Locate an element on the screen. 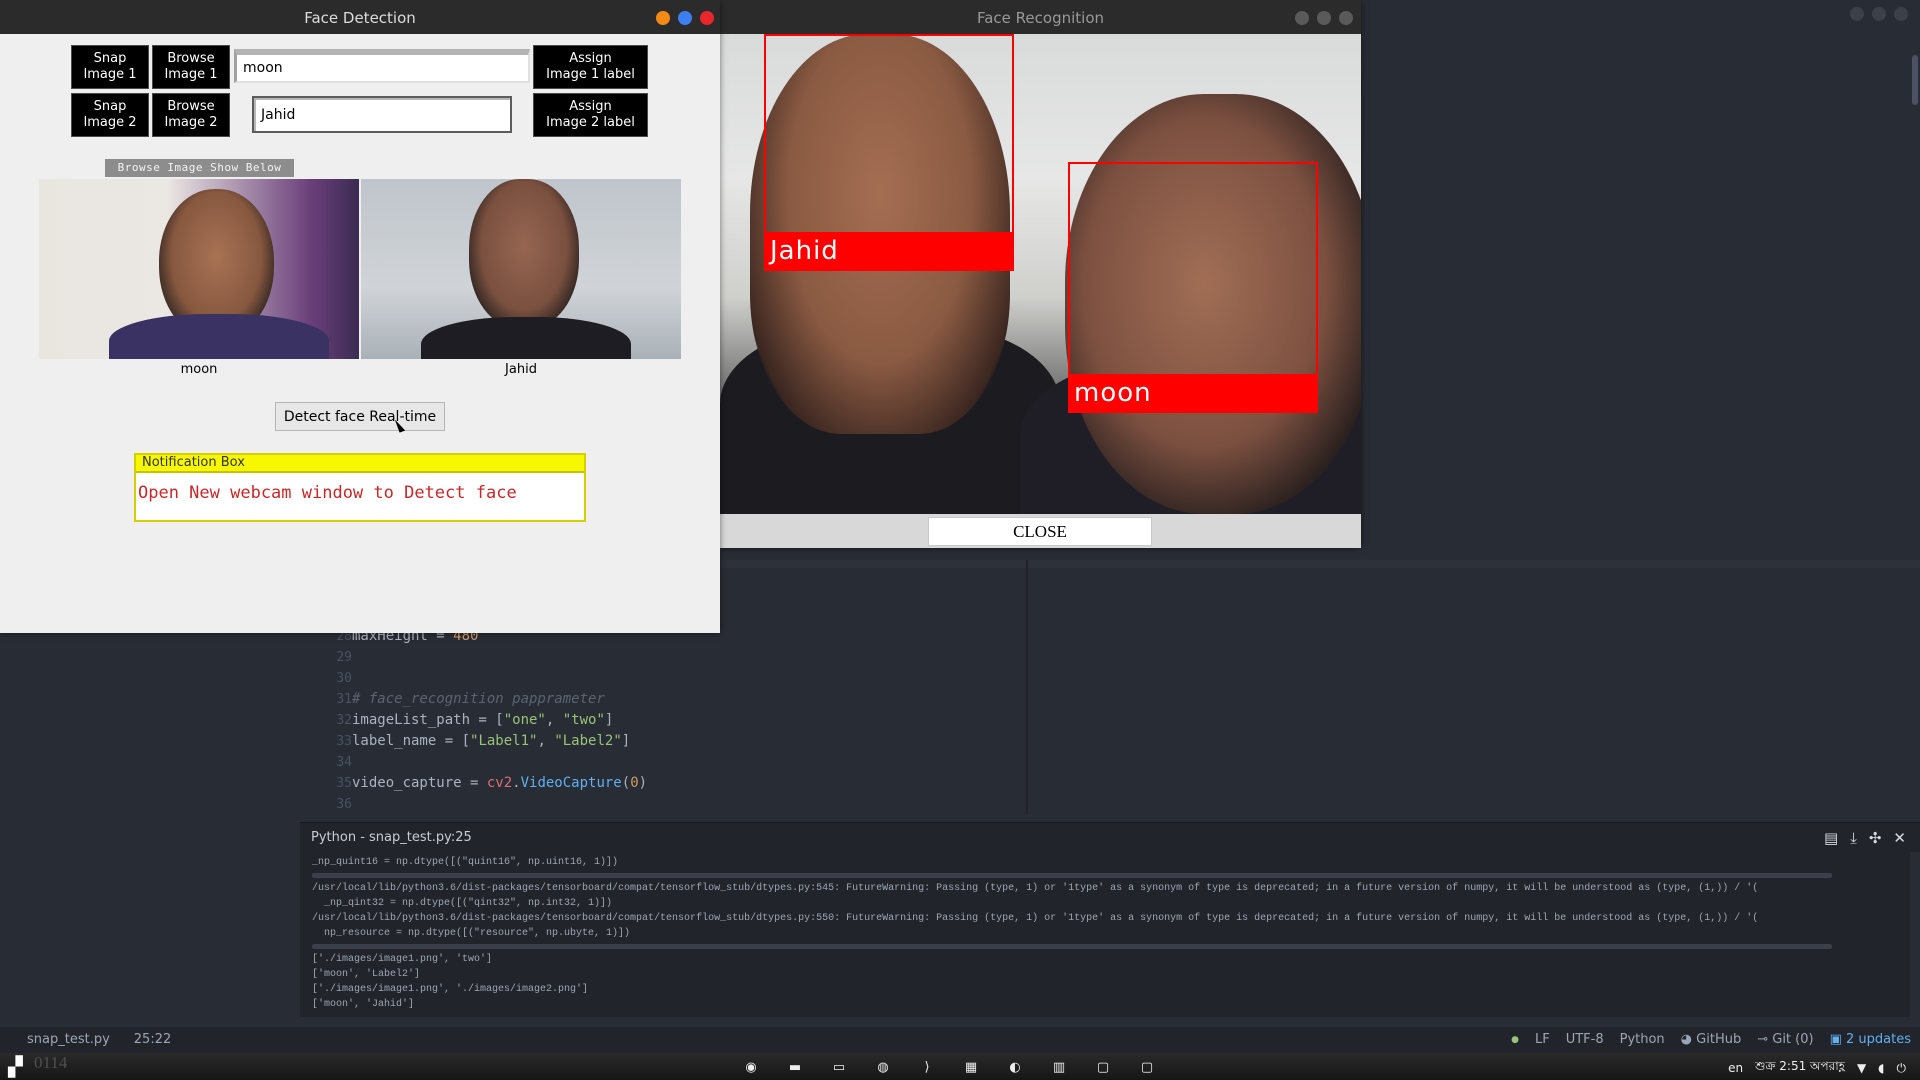 The image size is (1920, 1080). keyboard-layout: en is located at coordinates (1735, 1068).